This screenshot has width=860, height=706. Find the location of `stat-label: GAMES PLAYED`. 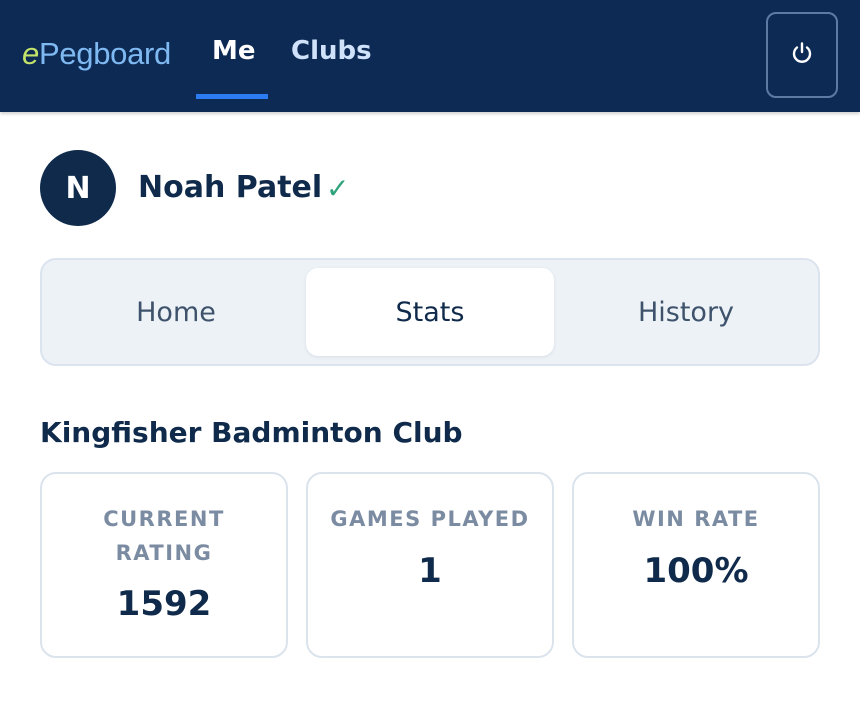

stat-label: GAMES PLAYED is located at coordinates (430, 519).